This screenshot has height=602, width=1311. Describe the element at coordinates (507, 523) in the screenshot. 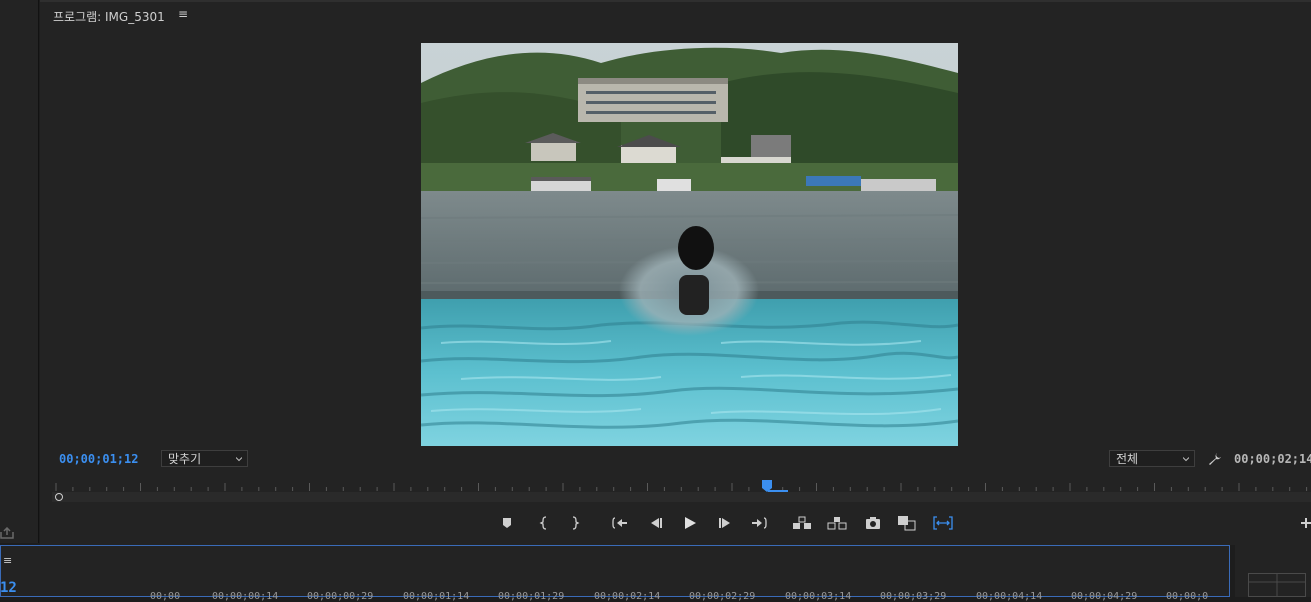

I see `add-marker-icon` at that location.